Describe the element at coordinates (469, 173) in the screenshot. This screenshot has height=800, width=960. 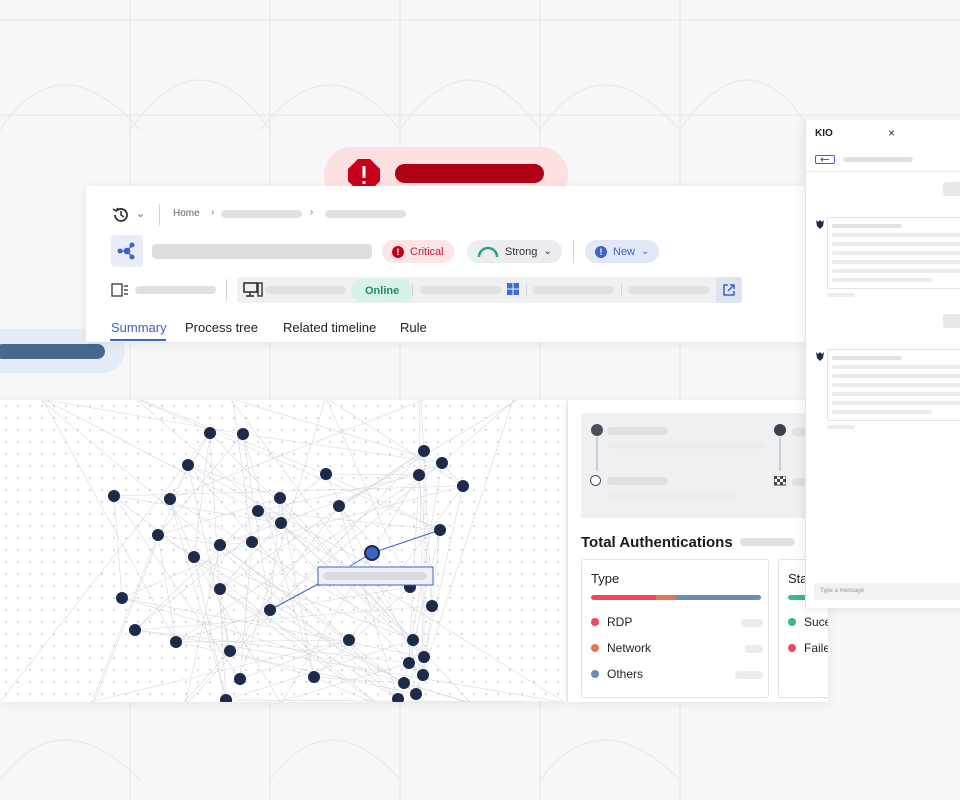
I see `alert-title-placeholder` at that location.